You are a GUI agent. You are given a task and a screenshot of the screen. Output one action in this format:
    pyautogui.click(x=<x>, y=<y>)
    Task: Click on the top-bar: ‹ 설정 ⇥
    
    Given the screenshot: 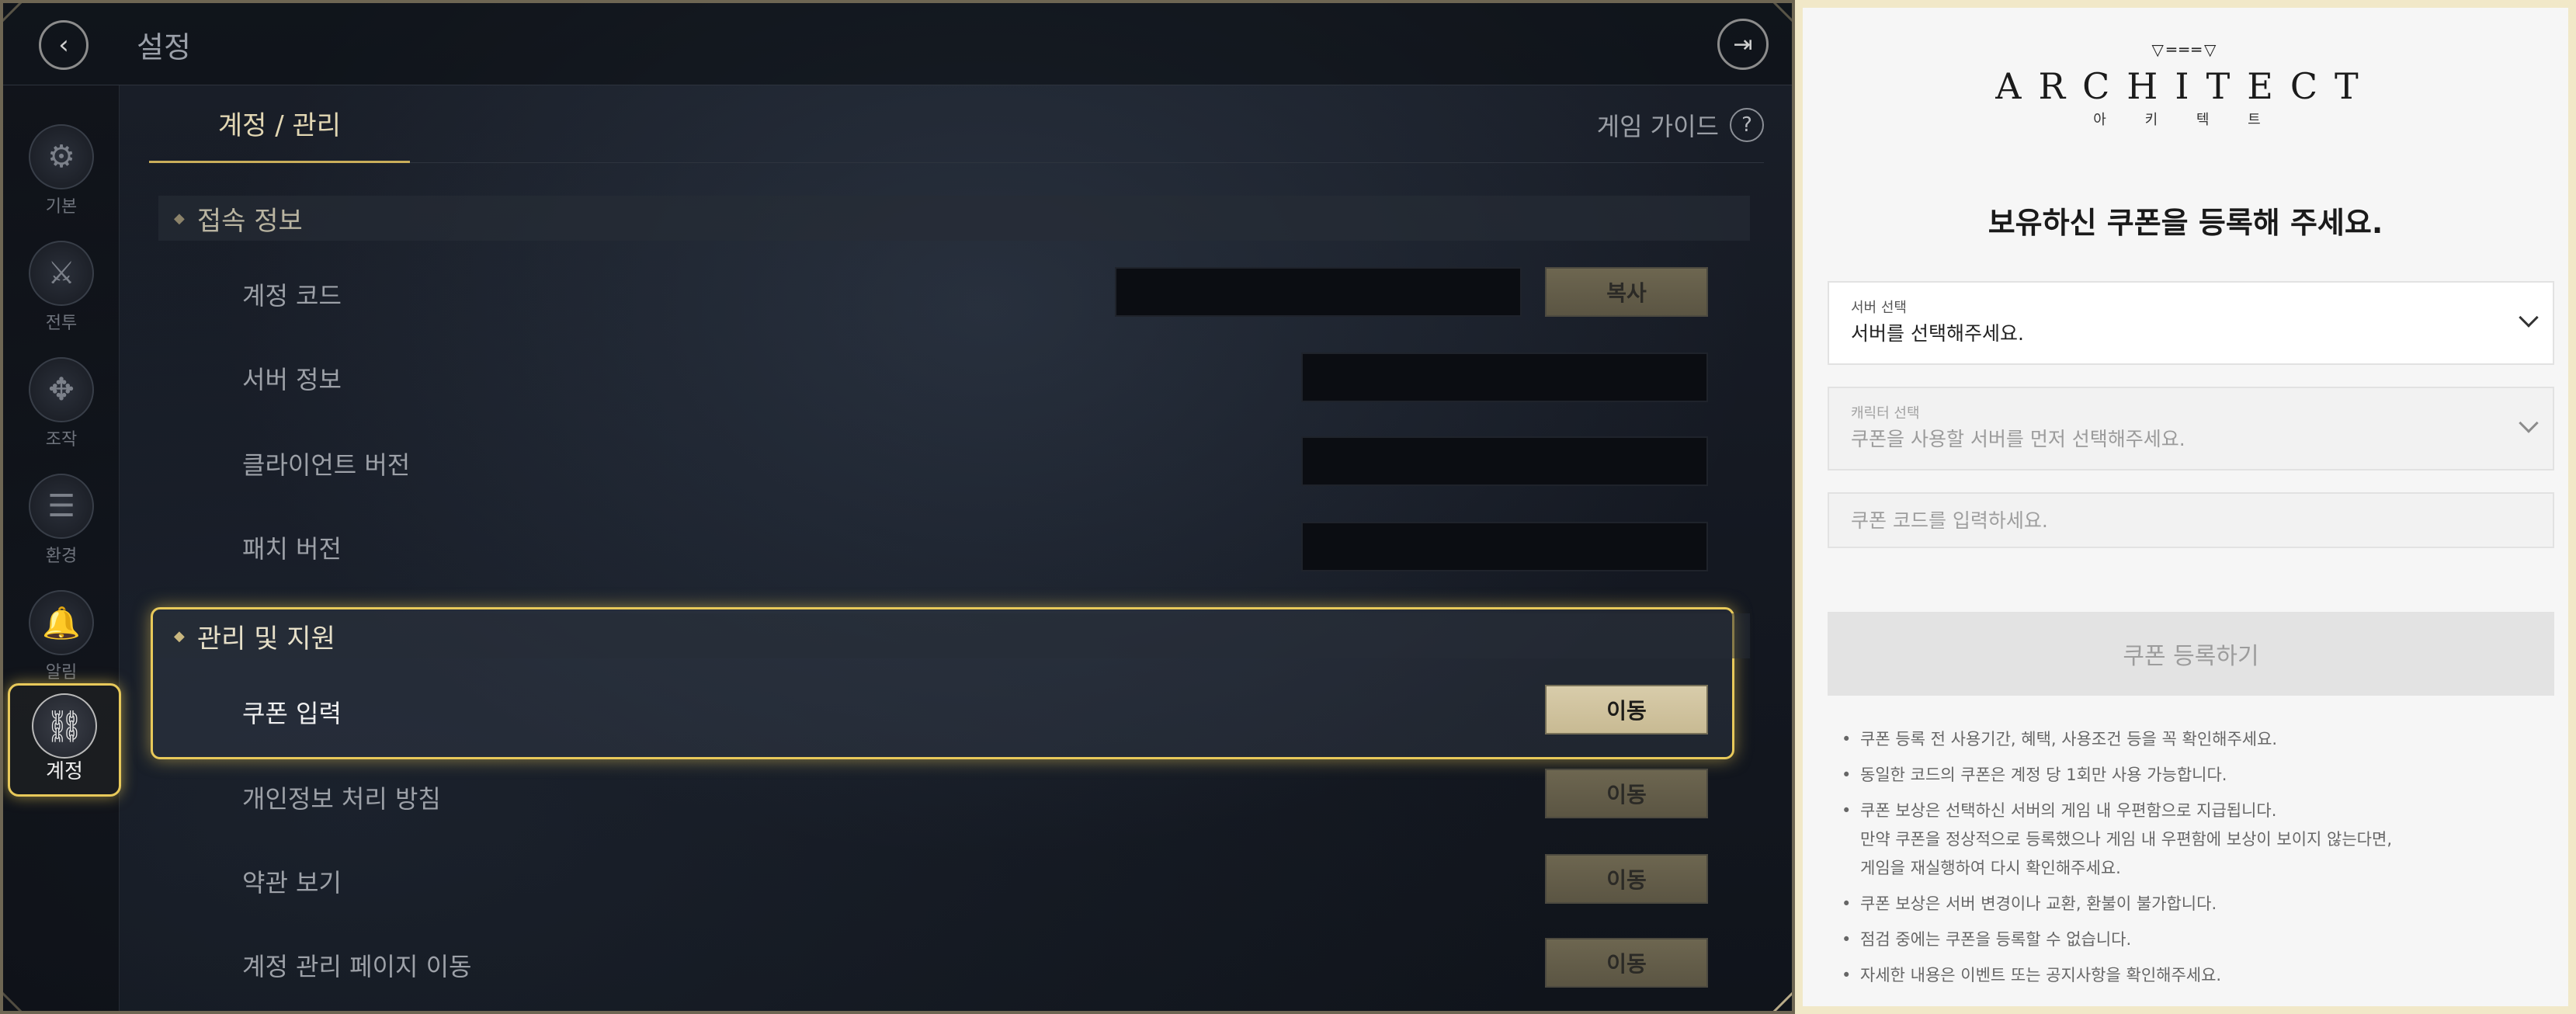 What is the action you would take?
    pyautogui.click(x=897, y=44)
    